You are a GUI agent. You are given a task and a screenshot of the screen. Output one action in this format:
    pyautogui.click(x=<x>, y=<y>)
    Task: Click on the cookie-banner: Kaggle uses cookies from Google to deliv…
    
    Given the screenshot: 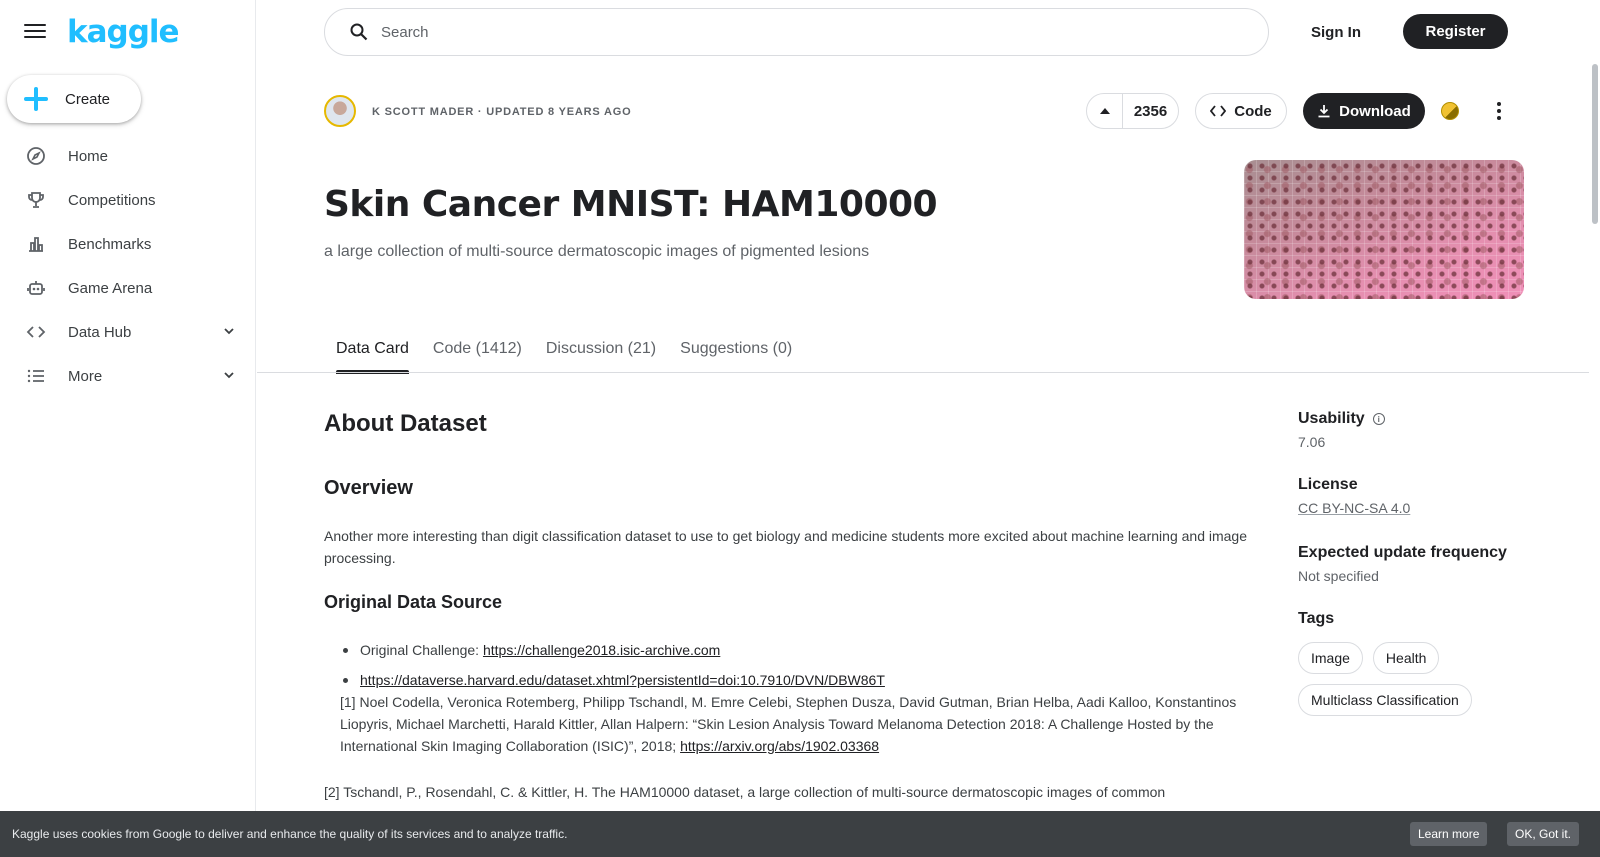 What is the action you would take?
    pyautogui.click(x=800, y=834)
    